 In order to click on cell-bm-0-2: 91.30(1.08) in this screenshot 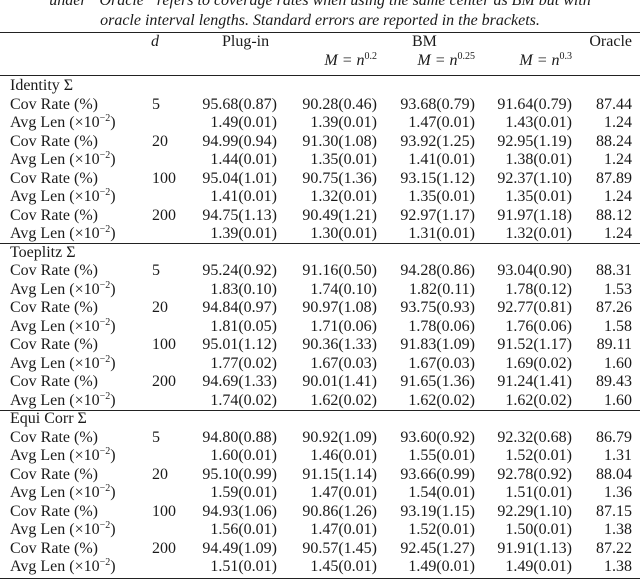, I will do `click(339, 141)`.